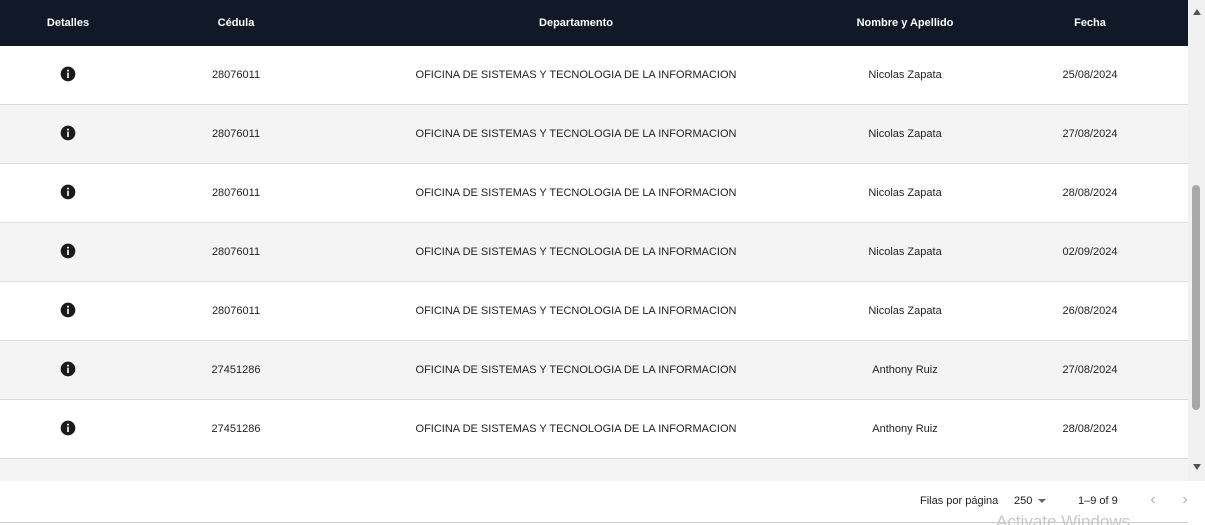 This screenshot has height=525, width=1205. What do you see at coordinates (1098, 501) in the screenshot?
I see `pagination-range: 1–9 of 9` at bounding box center [1098, 501].